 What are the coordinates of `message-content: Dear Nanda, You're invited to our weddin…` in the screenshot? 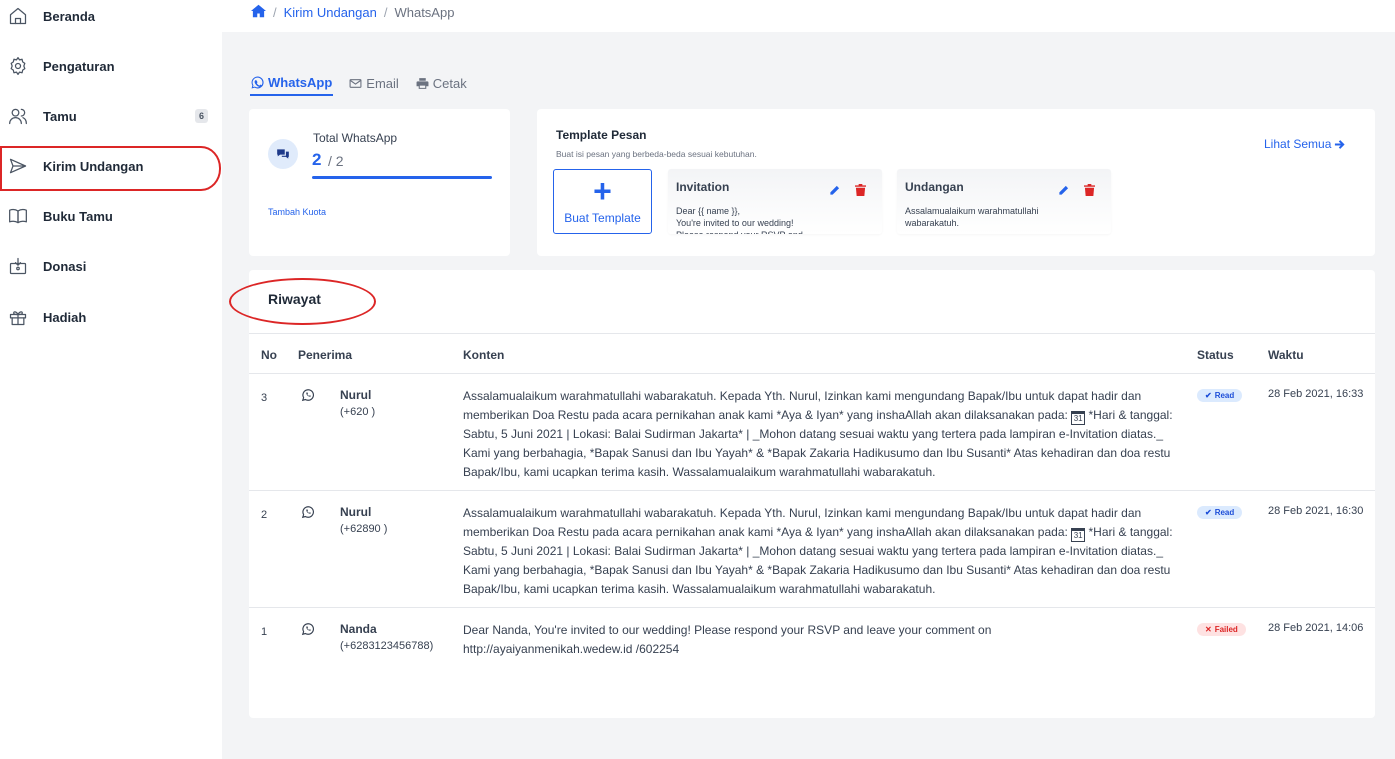 It's located at (813, 640).